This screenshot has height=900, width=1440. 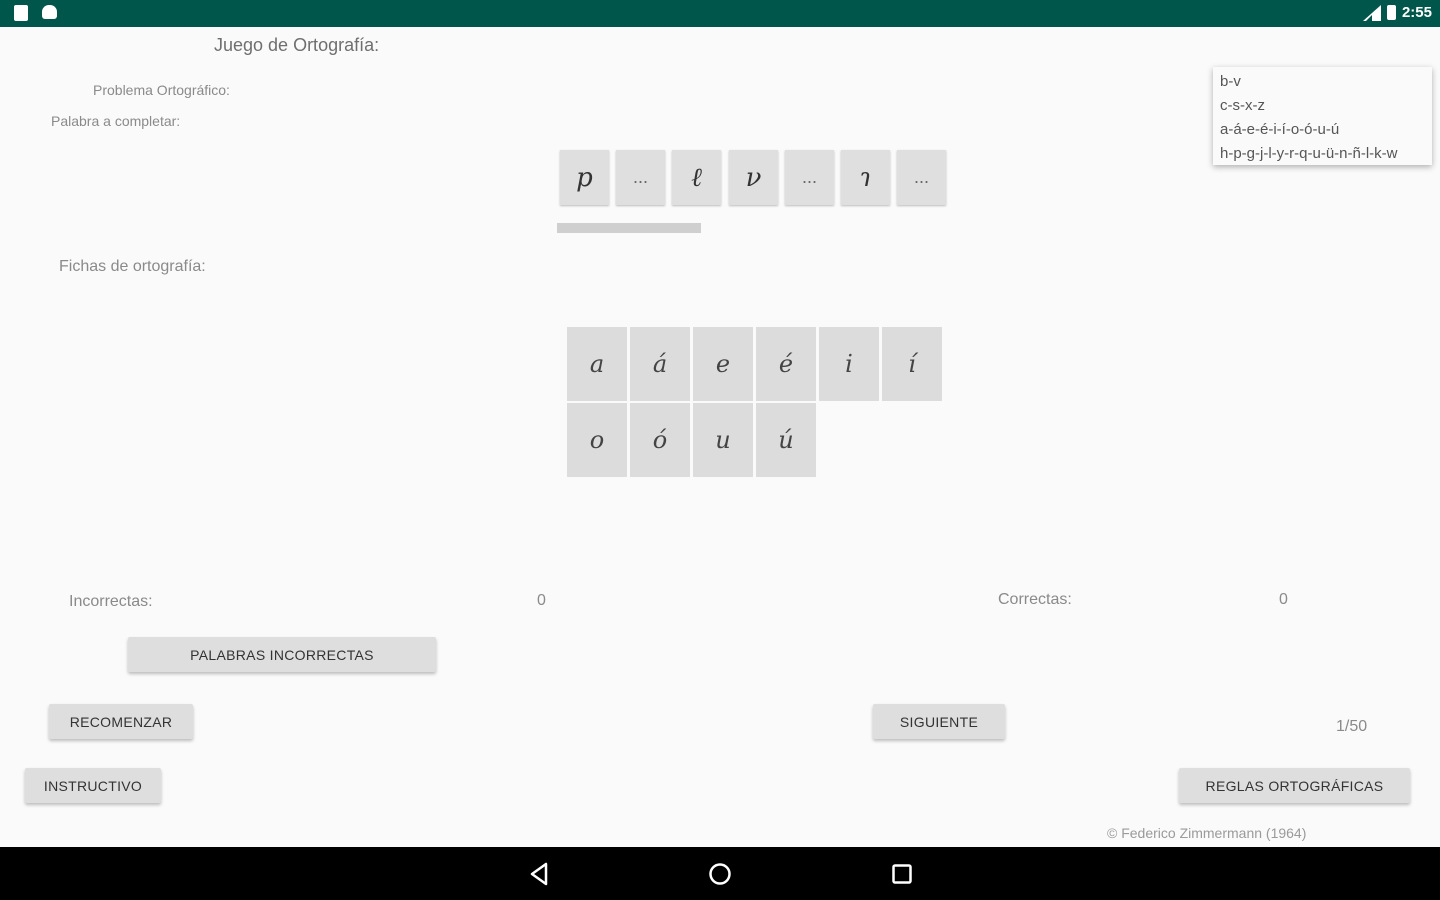 I want to click on correct-count: 0, so click(x=1283, y=599).